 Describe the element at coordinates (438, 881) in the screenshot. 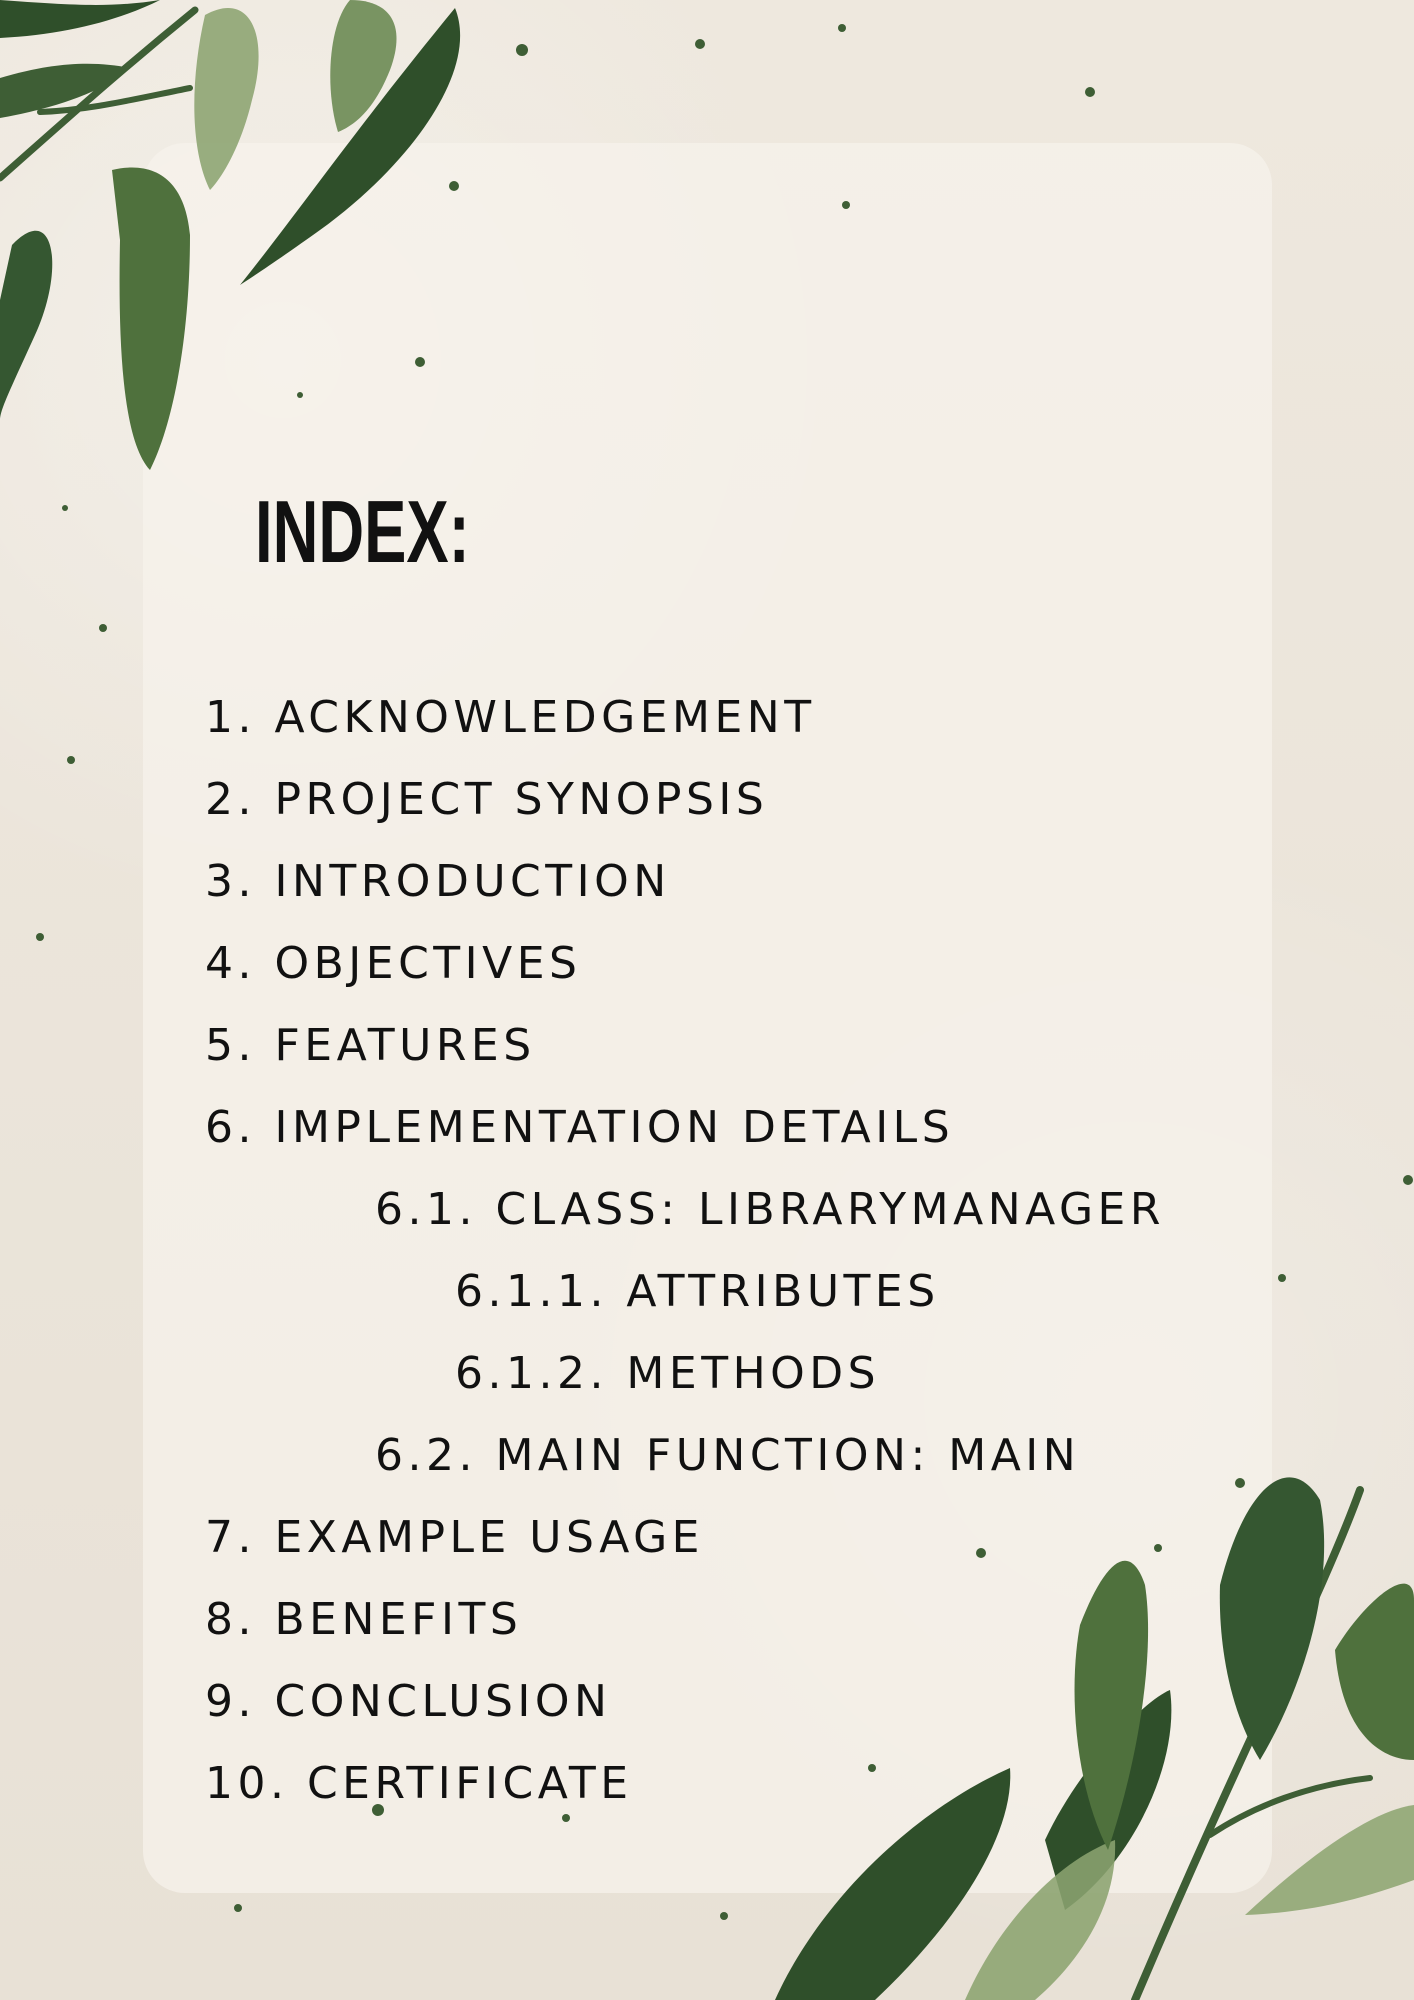

I see `index-item-introduction: 3. INTRODUCTION` at that location.